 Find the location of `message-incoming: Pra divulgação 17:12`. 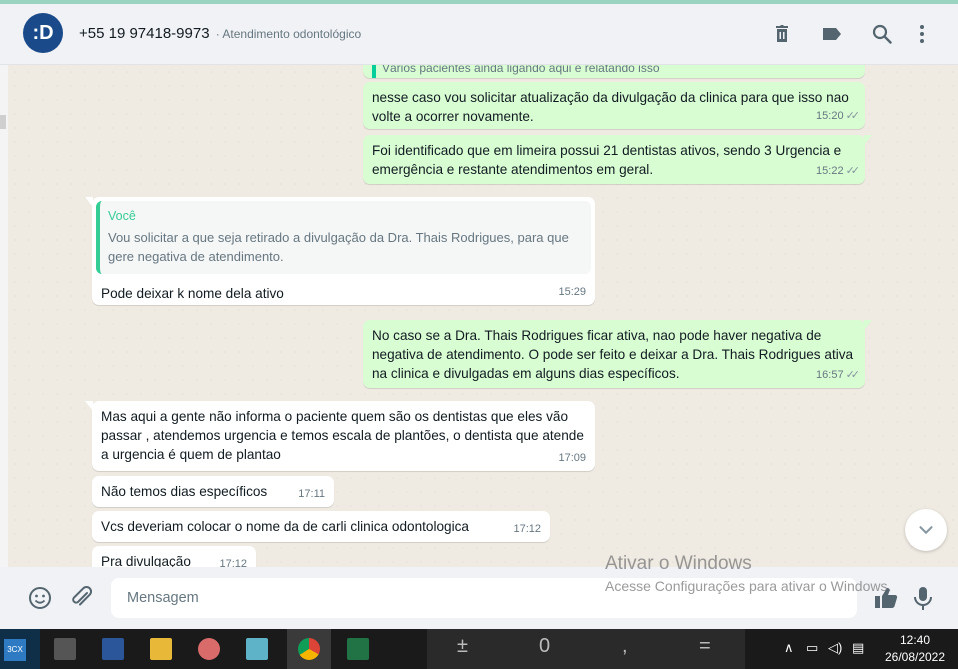

message-incoming: Pra divulgação 17:12 is located at coordinates (174, 556).